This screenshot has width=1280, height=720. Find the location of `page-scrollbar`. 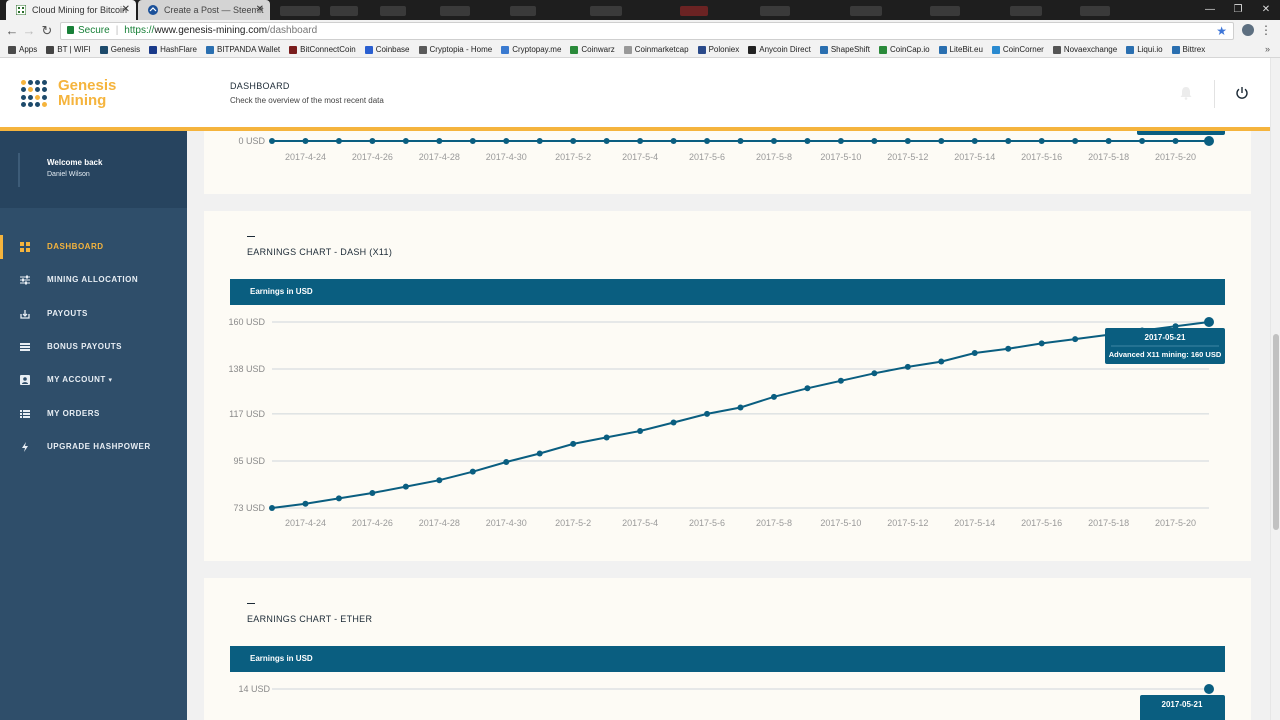

page-scrollbar is located at coordinates (1275, 389).